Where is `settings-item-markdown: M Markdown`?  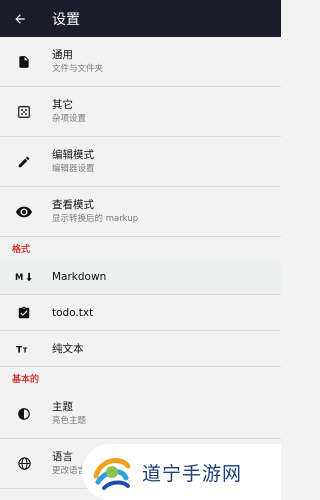 settings-item-markdown: M Markdown is located at coordinates (140, 277).